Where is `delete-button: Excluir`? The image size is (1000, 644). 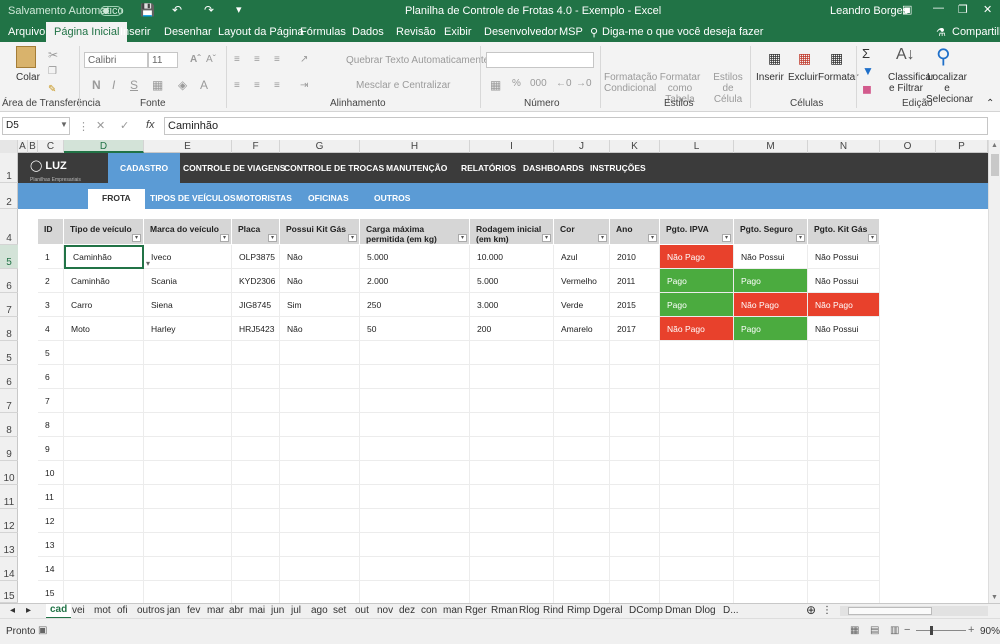 delete-button: Excluir is located at coordinates (803, 77).